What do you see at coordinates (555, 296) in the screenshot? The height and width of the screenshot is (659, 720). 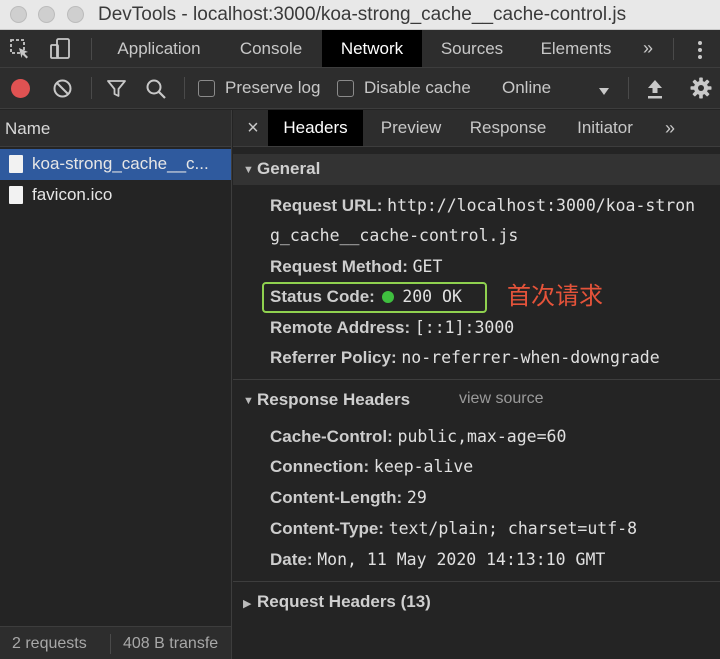 I see `first-request-annotation: 首次请求` at bounding box center [555, 296].